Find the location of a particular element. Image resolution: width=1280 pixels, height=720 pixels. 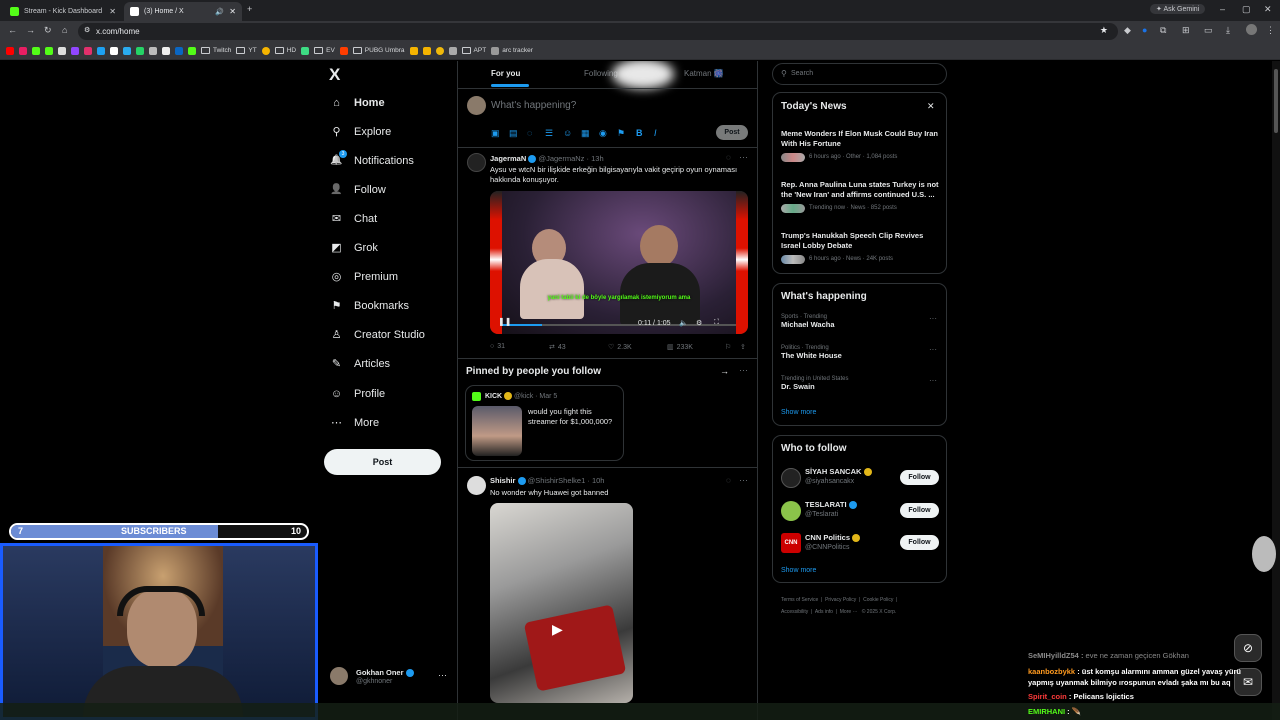

sidebar-item-bookmarks: ⚑ Bookmarks is located at coordinates (369, 306).